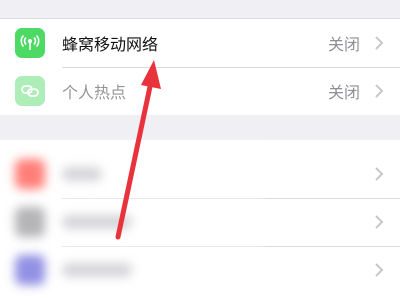 The image size is (400, 300). Describe the element at coordinates (343, 44) in the screenshot. I see `cellular-network-value: 关闭` at that location.